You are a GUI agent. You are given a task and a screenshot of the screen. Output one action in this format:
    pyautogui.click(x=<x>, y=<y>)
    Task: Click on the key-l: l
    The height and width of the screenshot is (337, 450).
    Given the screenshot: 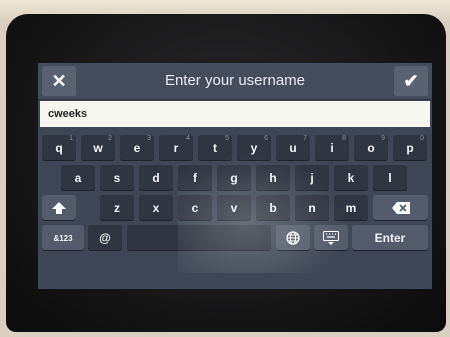 What is the action you would take?
    pyautogui.click(x=390, y=178)
    